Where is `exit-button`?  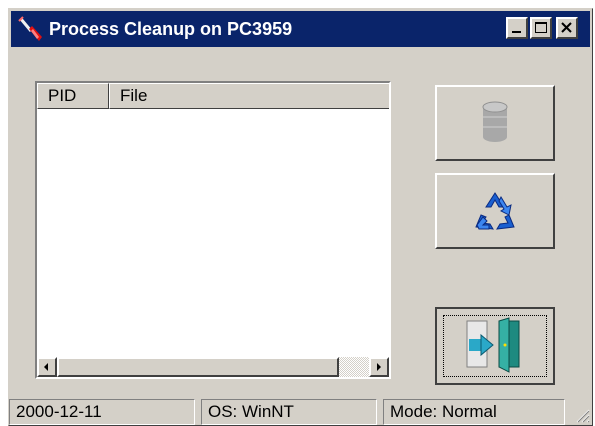
exit-button is located at coordinates (495, 346).